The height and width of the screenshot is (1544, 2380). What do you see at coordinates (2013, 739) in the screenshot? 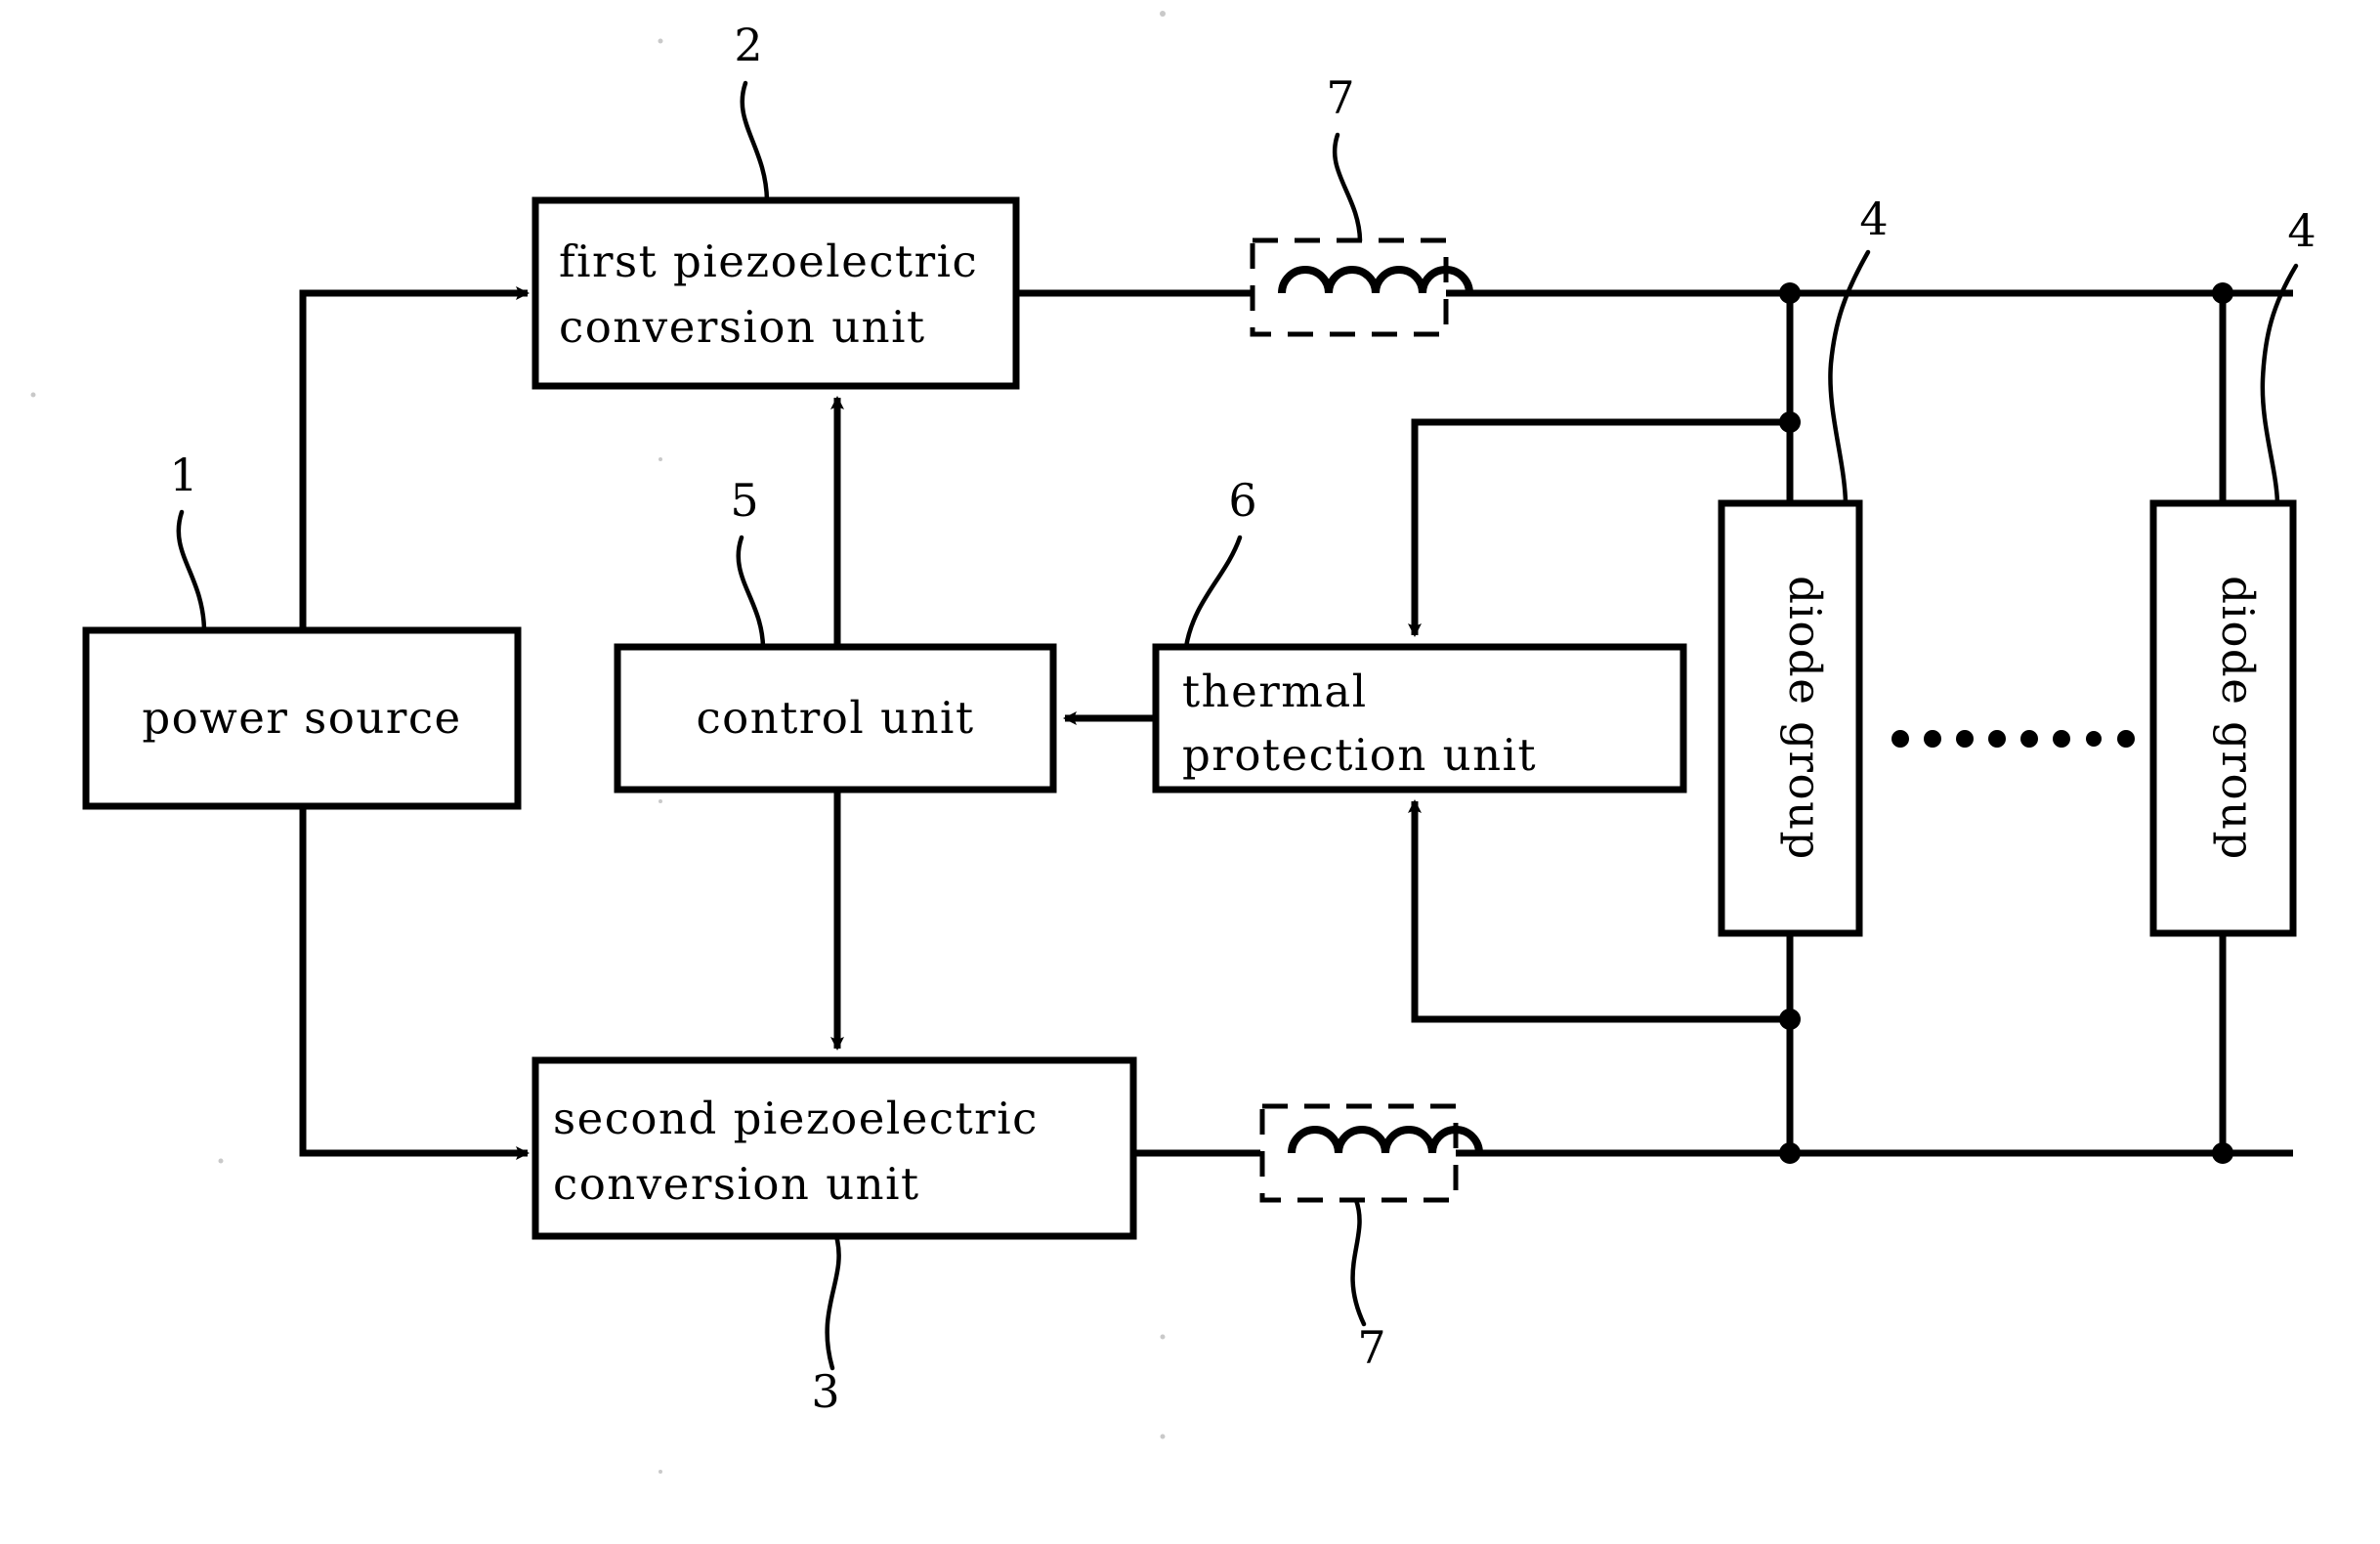
I see `repeated-diode-groups-ellipsis` at bounding box center [2013, 739].